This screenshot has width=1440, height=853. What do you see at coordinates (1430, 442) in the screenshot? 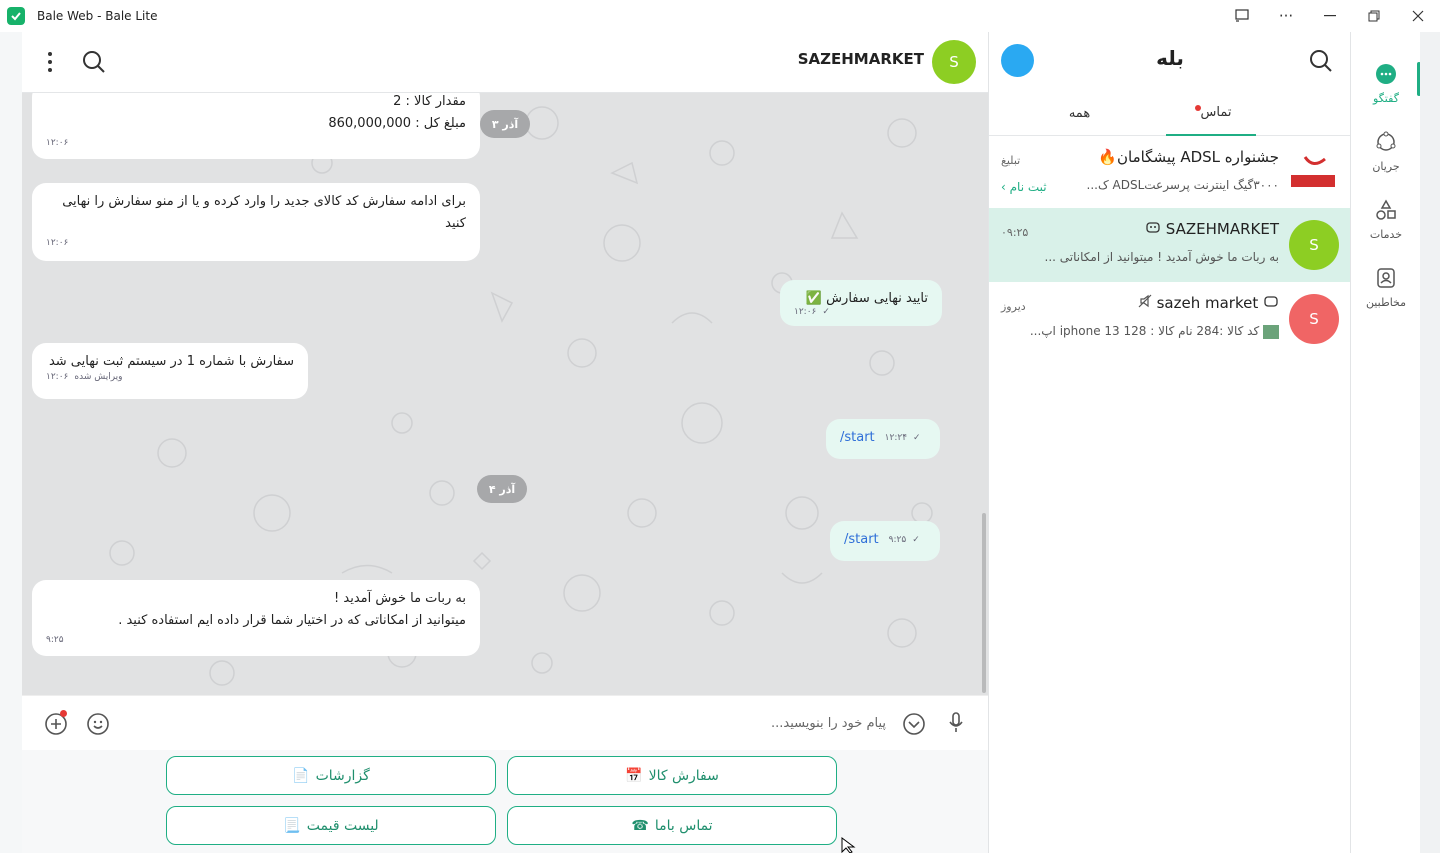
I see `window-edge-right` at bounding box center [1430, 442].